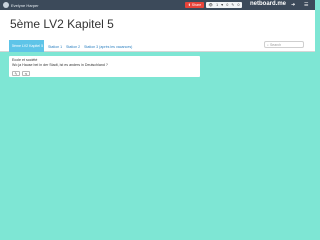 This screenshot has width=320, height=240. I want to click on edit-button: ✎, so click(16, 73).